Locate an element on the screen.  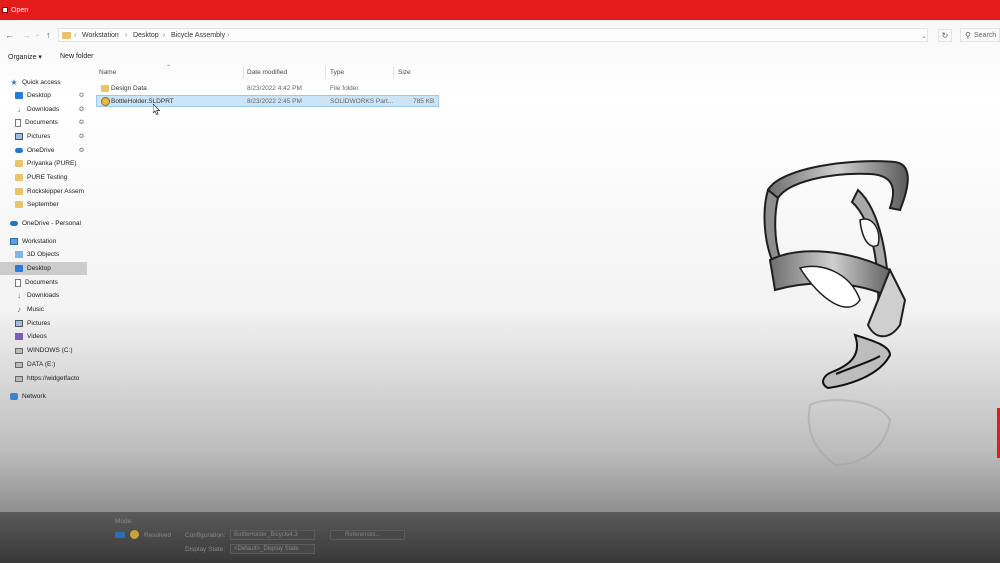
sidebar-item-label: Quick access is located at coordinates (41, 82).